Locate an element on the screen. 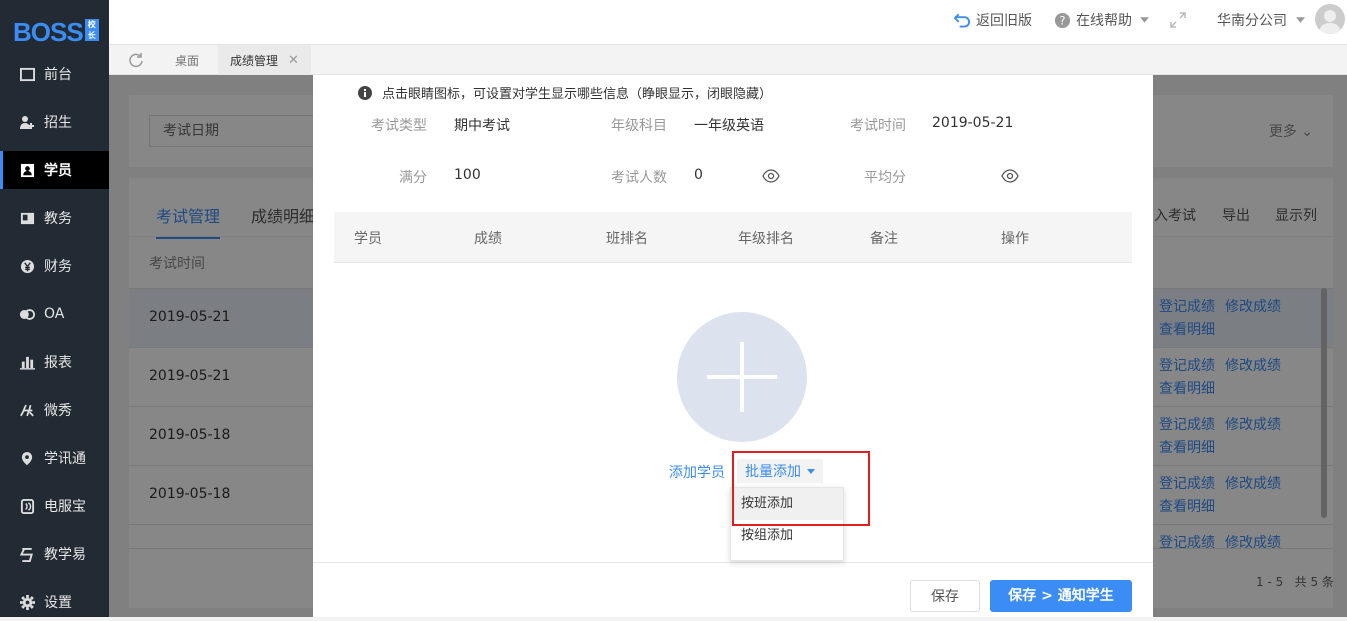 The image size is (1347, 621). refresh-icon is located at coordinates (136, 60).